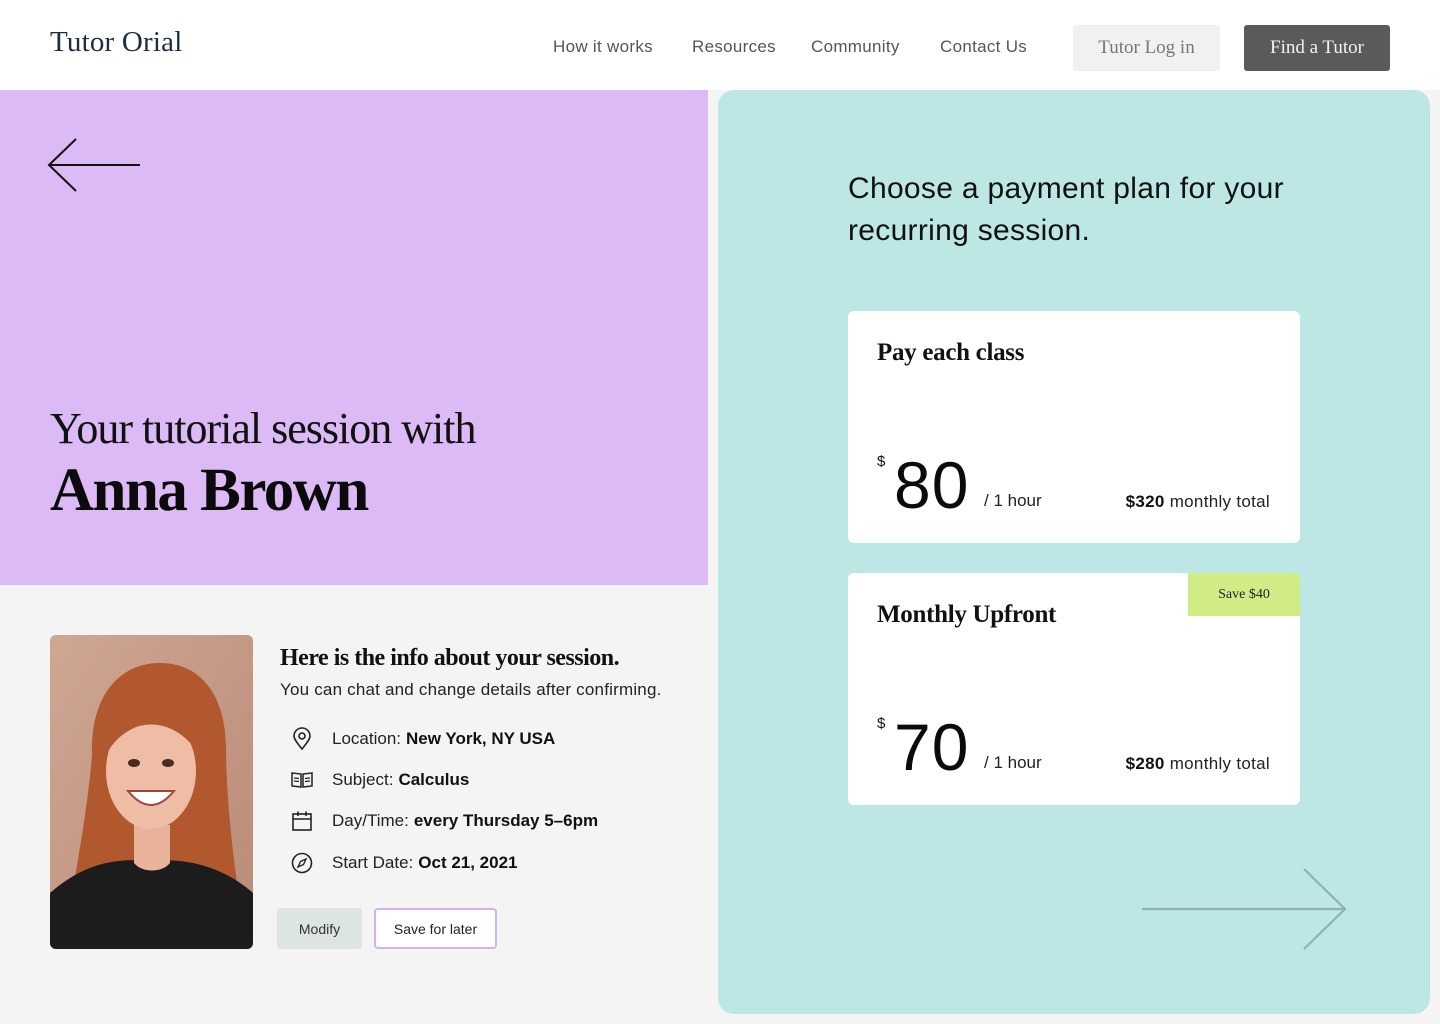 The image size is (1440, 1024). What do you see at coordinates (1244, 910) in the screenshot?
I see `next-arrow-icon` at bounding box center [1244, 910].